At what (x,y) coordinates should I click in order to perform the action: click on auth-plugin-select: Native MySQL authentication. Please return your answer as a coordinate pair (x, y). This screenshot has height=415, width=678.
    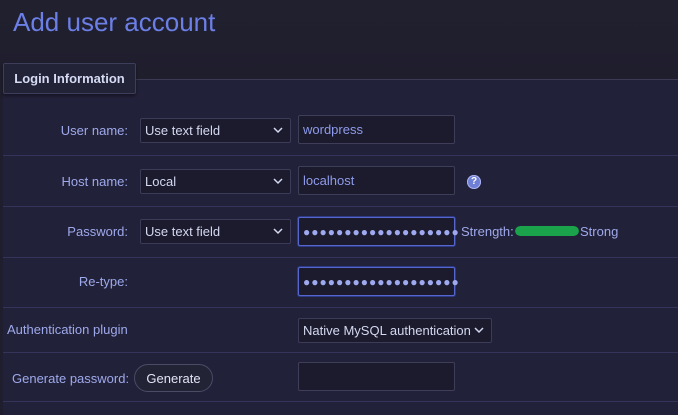
    Looking at the image, I should click on (395, 330).